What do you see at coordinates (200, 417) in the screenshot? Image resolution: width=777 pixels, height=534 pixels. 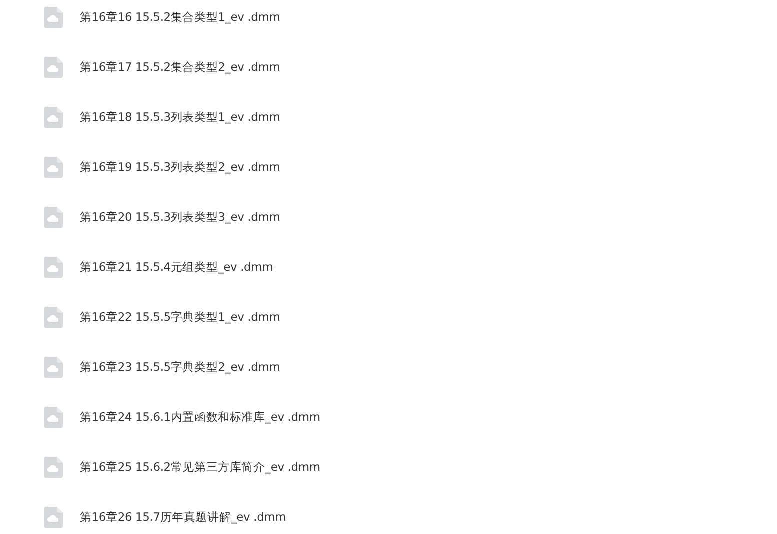 I see `file-name: 第16章24 15.6.1内置函数和标准库_ev .dmm` at bounding box center [200, 417].